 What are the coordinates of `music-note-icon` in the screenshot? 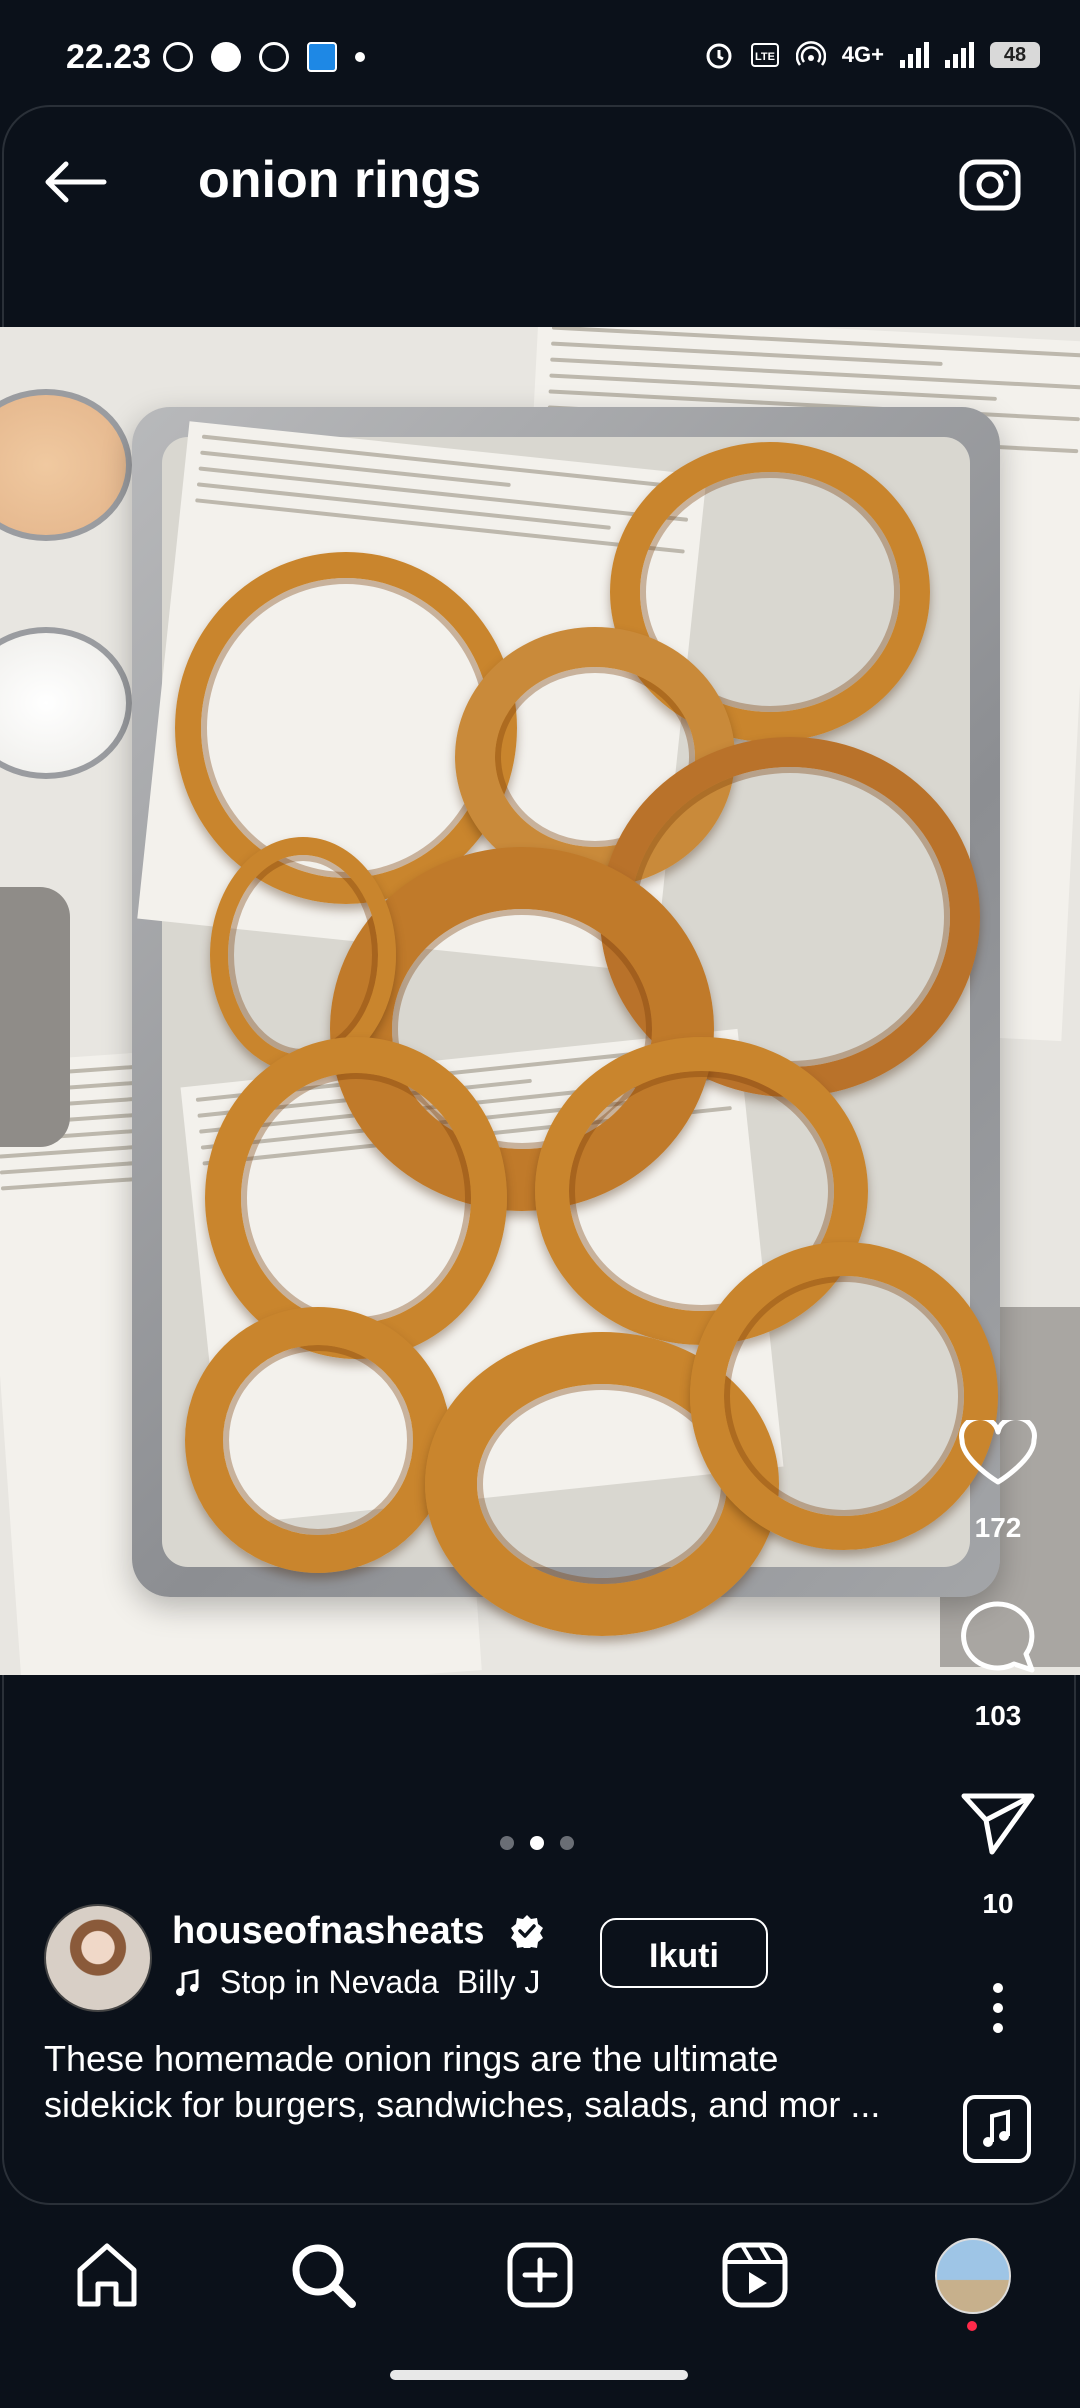 It's located at (997, 2129).